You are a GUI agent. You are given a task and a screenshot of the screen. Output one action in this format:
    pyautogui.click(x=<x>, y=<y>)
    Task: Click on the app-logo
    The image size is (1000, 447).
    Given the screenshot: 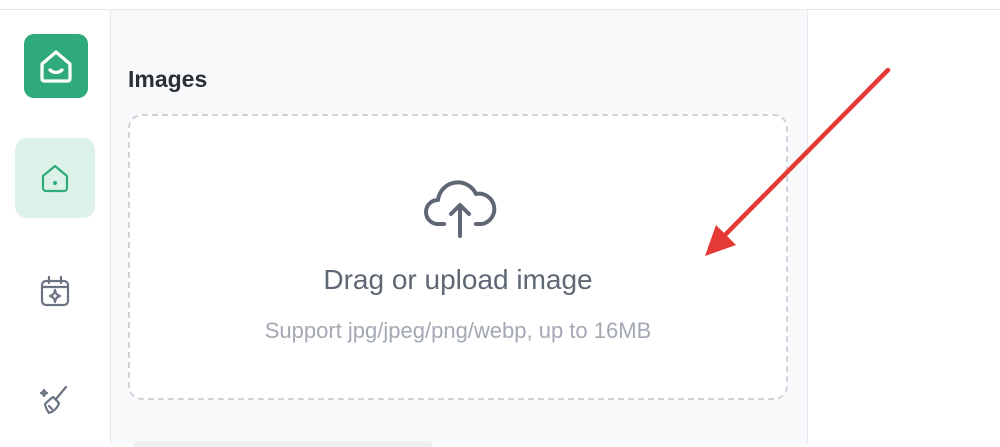 What is the action you would take?
    pyautogui.click(x=56, y=66)
    